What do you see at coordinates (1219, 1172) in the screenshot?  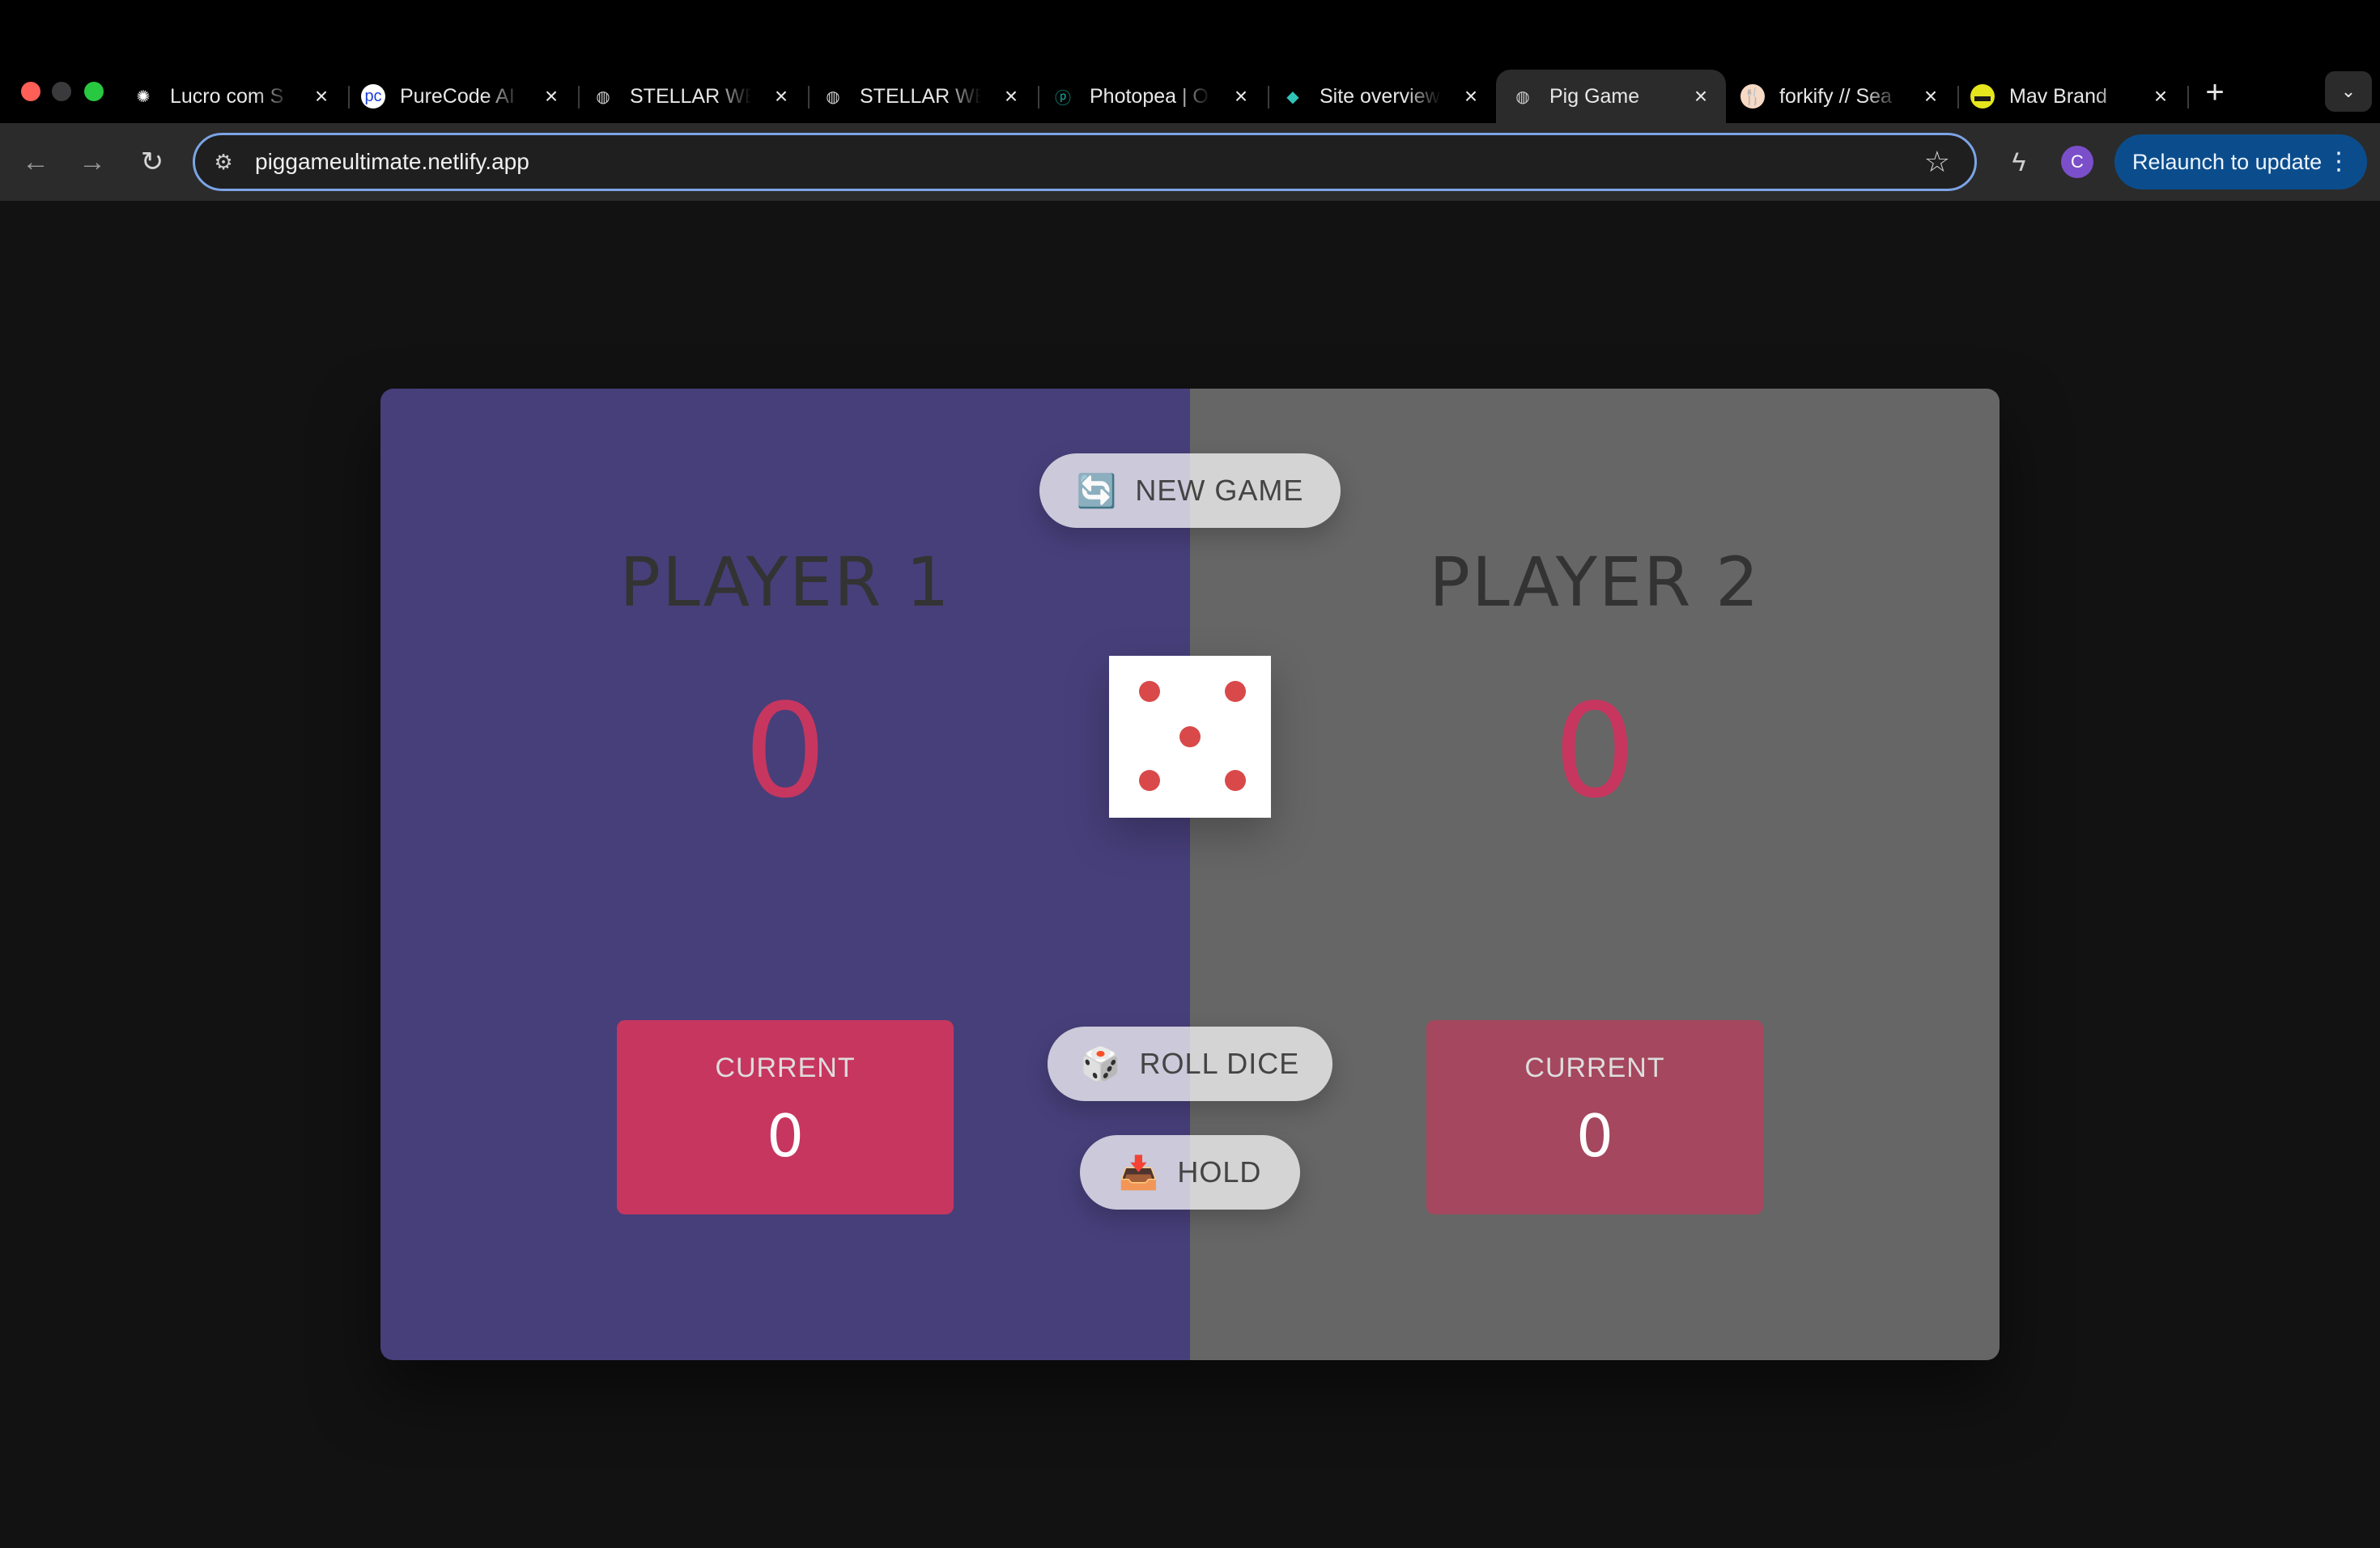 I see `hold-label: HOLD` at bounding box center [1219, 1172].